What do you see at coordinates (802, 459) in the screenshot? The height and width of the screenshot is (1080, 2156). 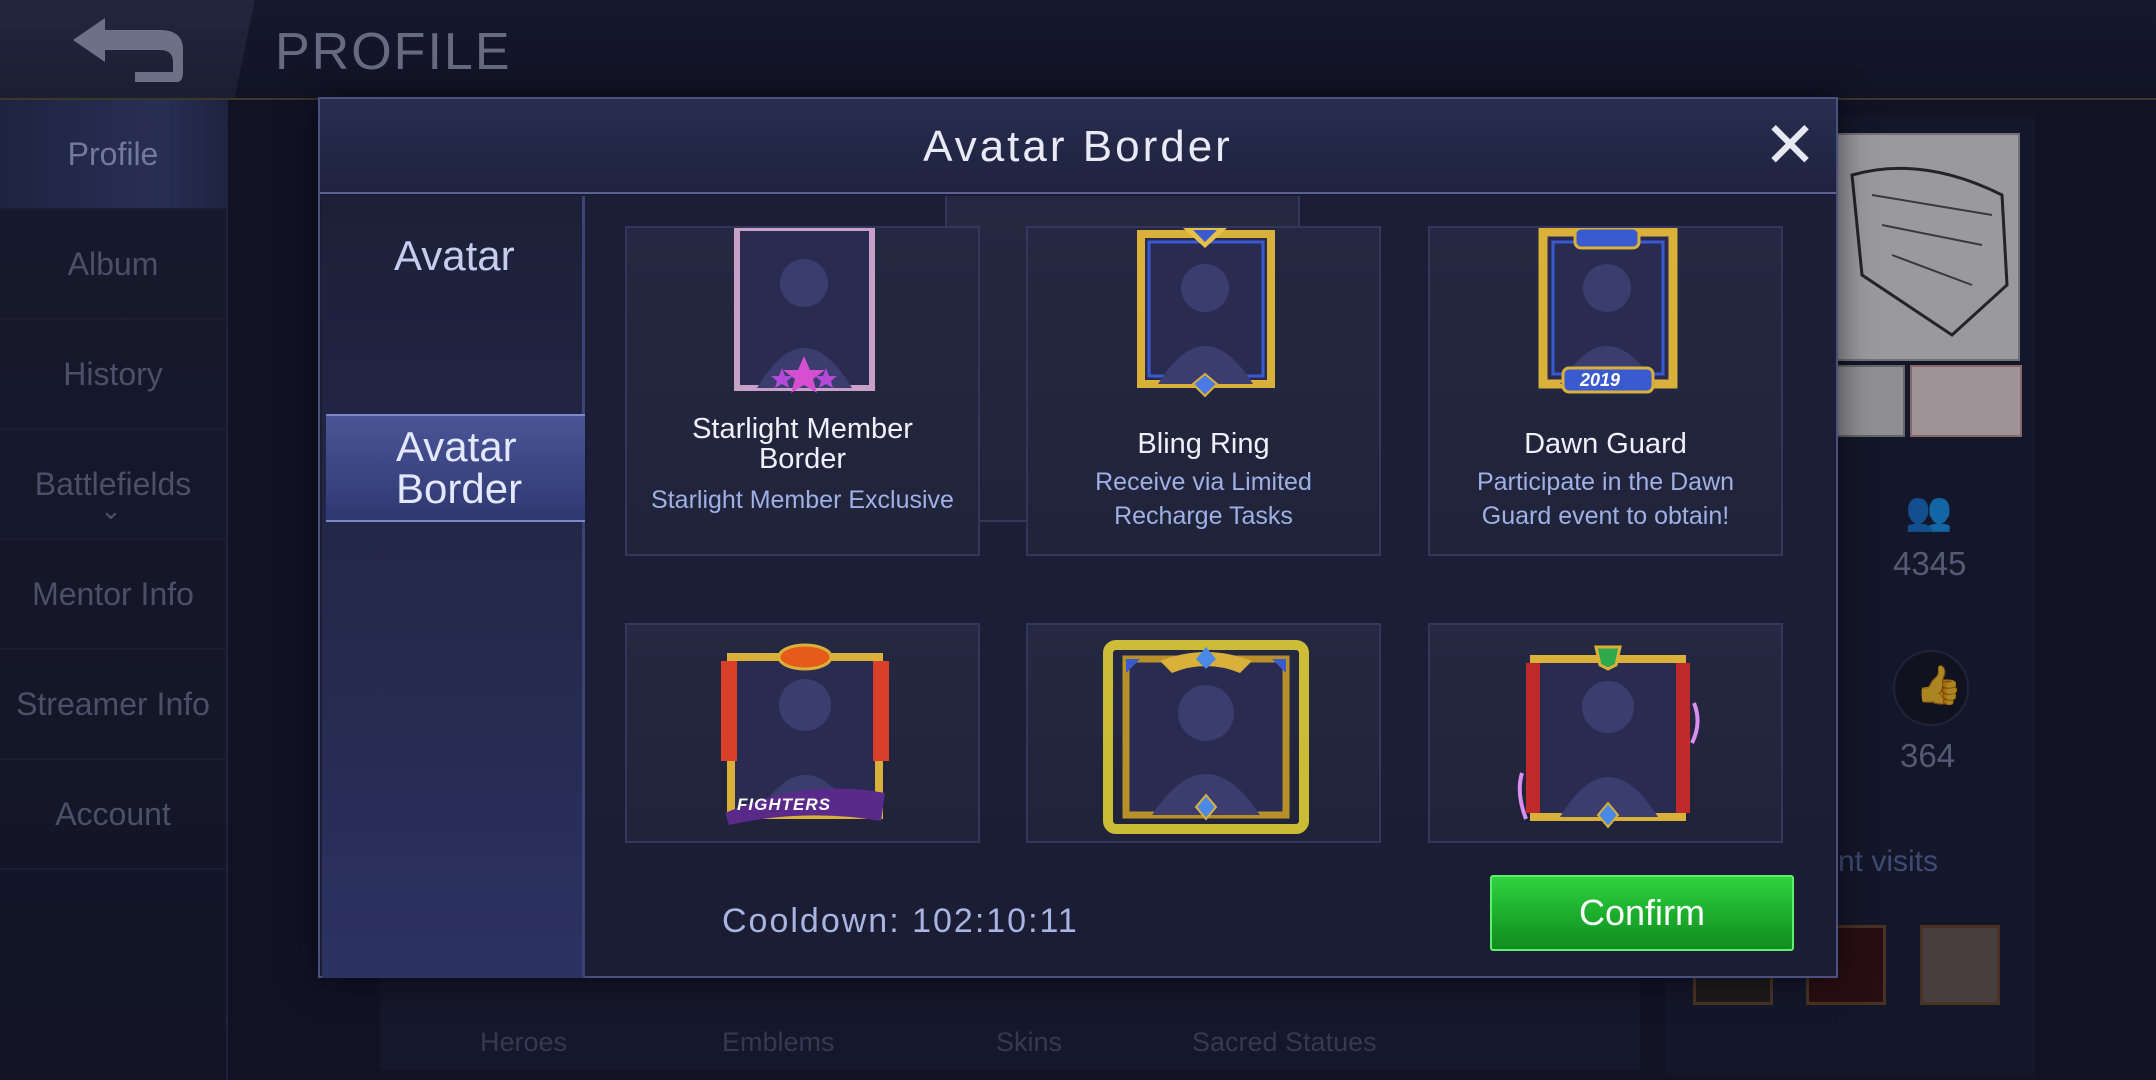 I see `card-name: Border` at bounding box center [802, 459].